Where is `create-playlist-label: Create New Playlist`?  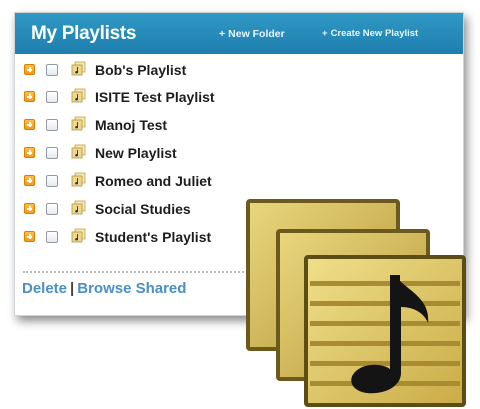 create-playlist-label: Create New Playlist is located at coordinates (374, 33).